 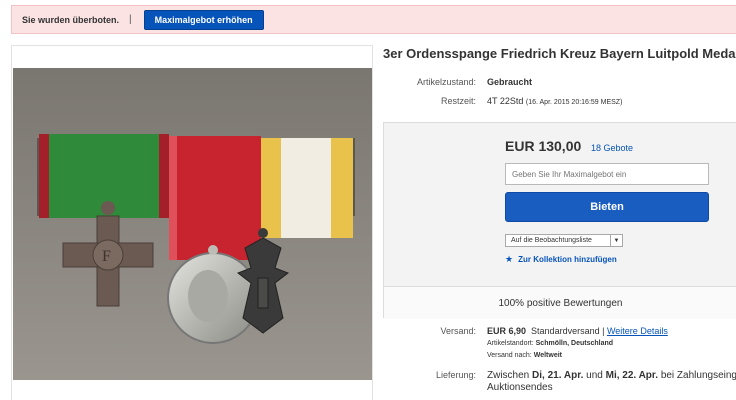 What do you see at coordinates (203, 19) in the screenshot?
I see `increase-max-bid-button: Maximalgebot erhöhen` at bounding box center [203, 19].